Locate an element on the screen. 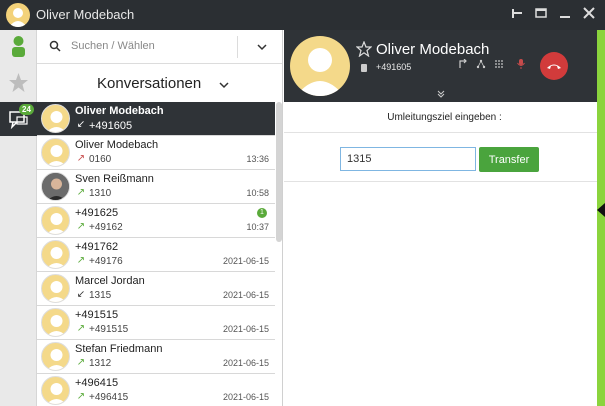 The width and height of the screenshot is (605, 406). hangup-button is located at coordinates (554, 66).